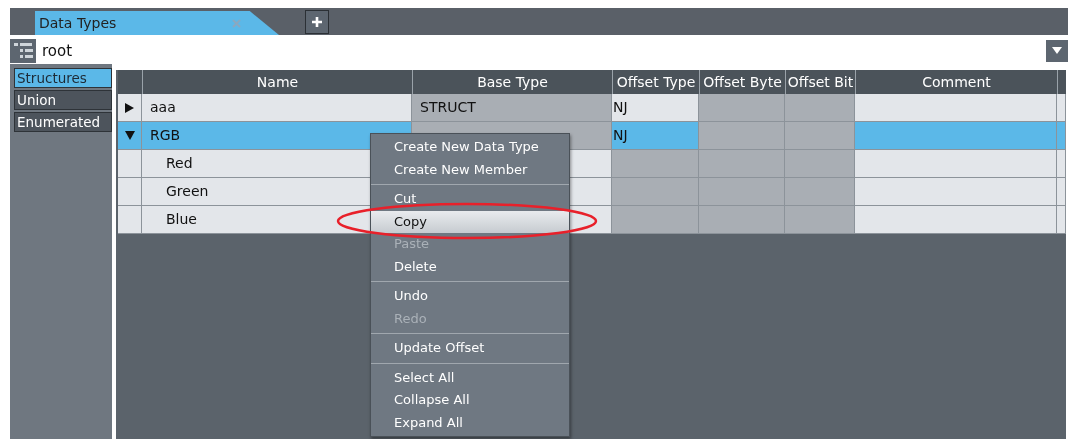  I want to click on table-cell: aaa, so click(277, 108).